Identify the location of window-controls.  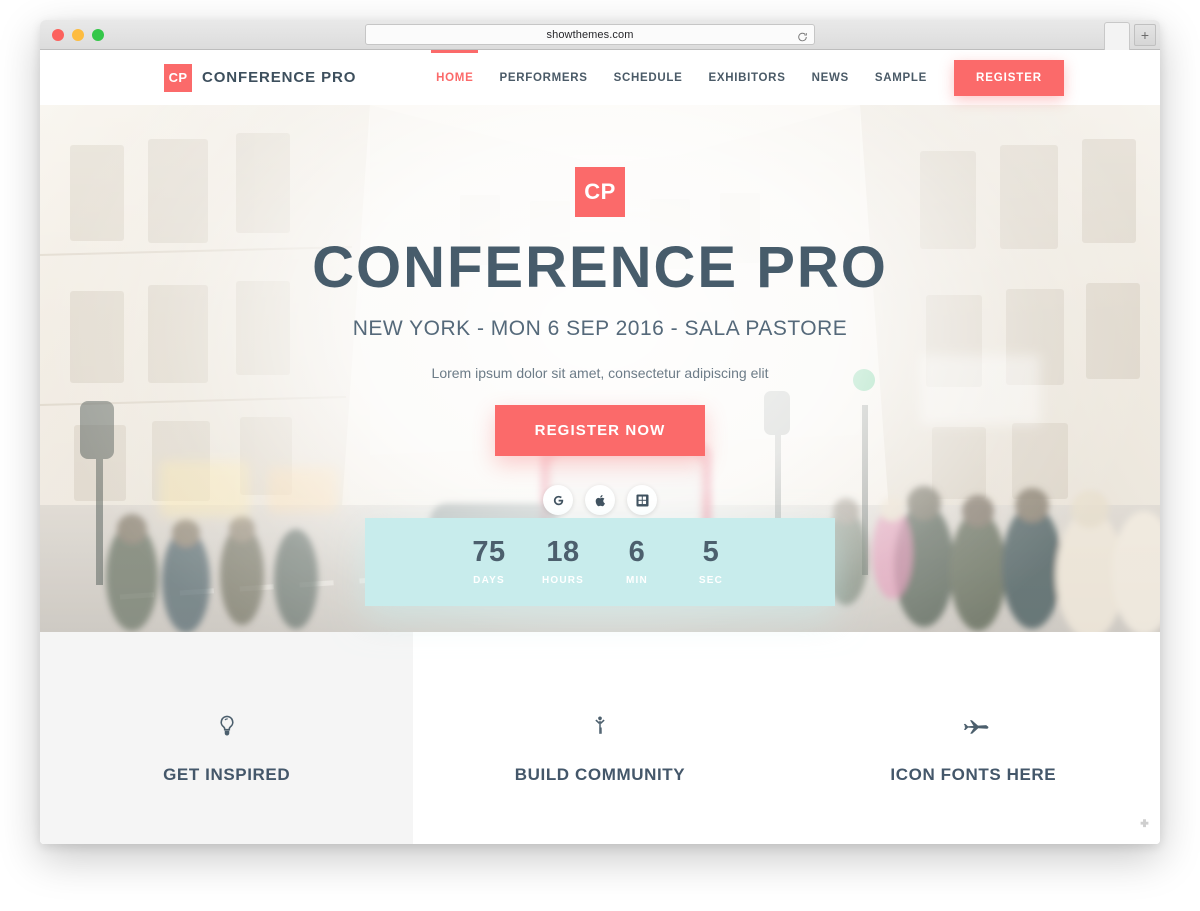
(78, 35).